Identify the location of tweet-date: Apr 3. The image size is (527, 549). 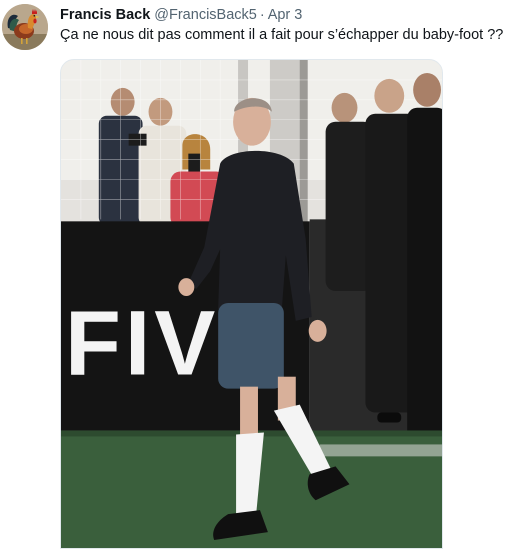
(285, 15).